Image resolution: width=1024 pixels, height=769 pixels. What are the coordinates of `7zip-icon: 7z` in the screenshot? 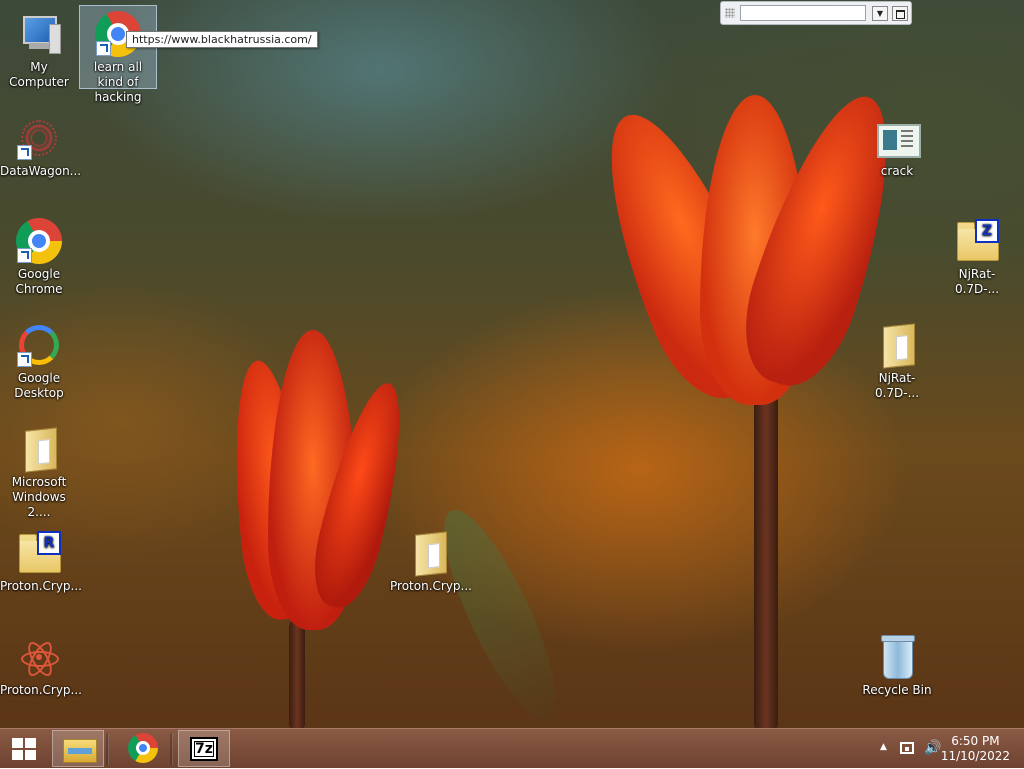 It's located at (204, 749).